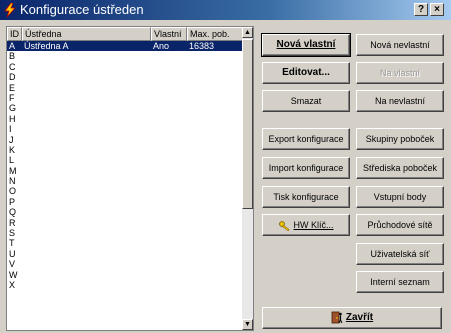  What do you see at coordinates (247, 124) in the screenshot?
I see `scroll-thumb` at bounding box center [247, 124].